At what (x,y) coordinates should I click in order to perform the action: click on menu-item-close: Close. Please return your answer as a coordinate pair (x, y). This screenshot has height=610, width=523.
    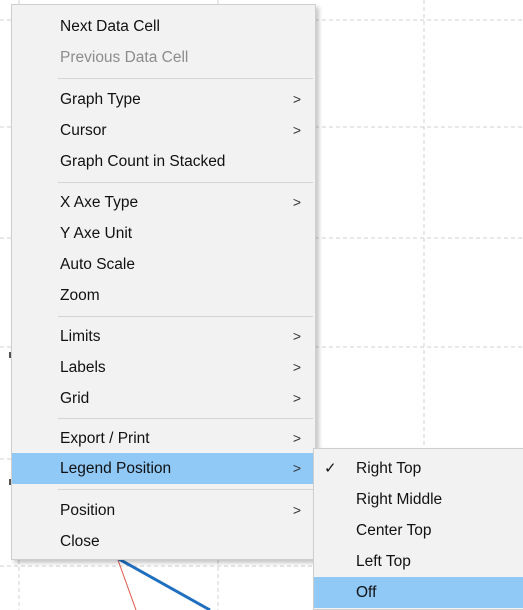
    Looking at the image, I should click on (163, 541).